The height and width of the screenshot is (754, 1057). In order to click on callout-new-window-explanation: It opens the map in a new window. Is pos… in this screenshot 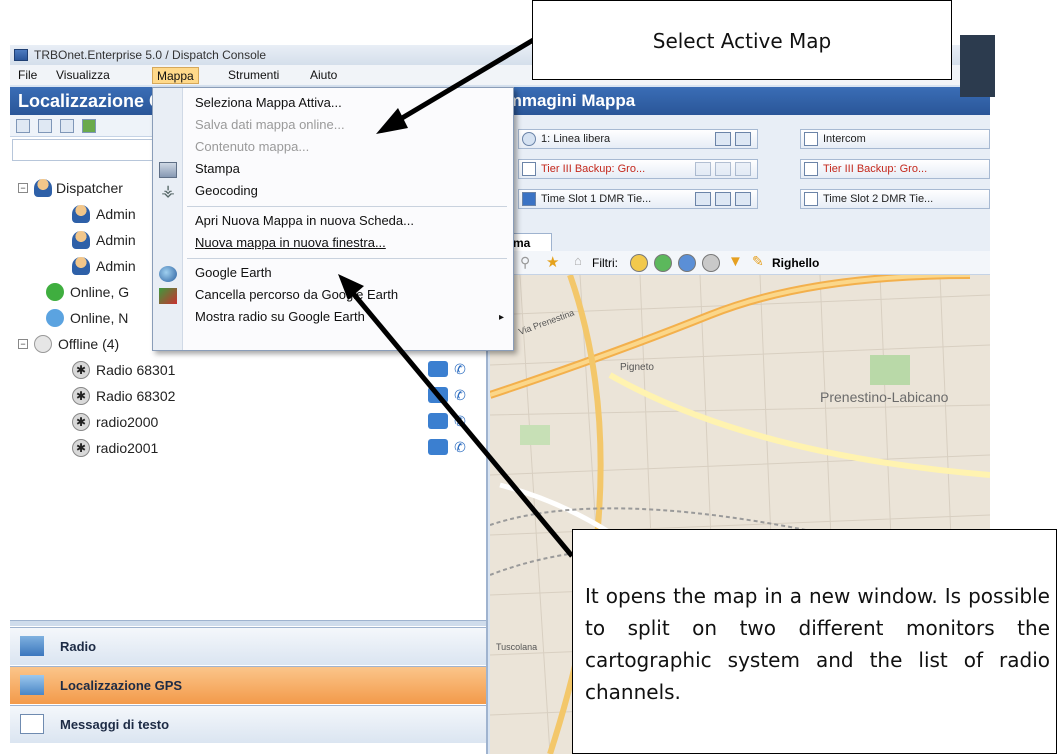, I will do `click(814, 641)`.